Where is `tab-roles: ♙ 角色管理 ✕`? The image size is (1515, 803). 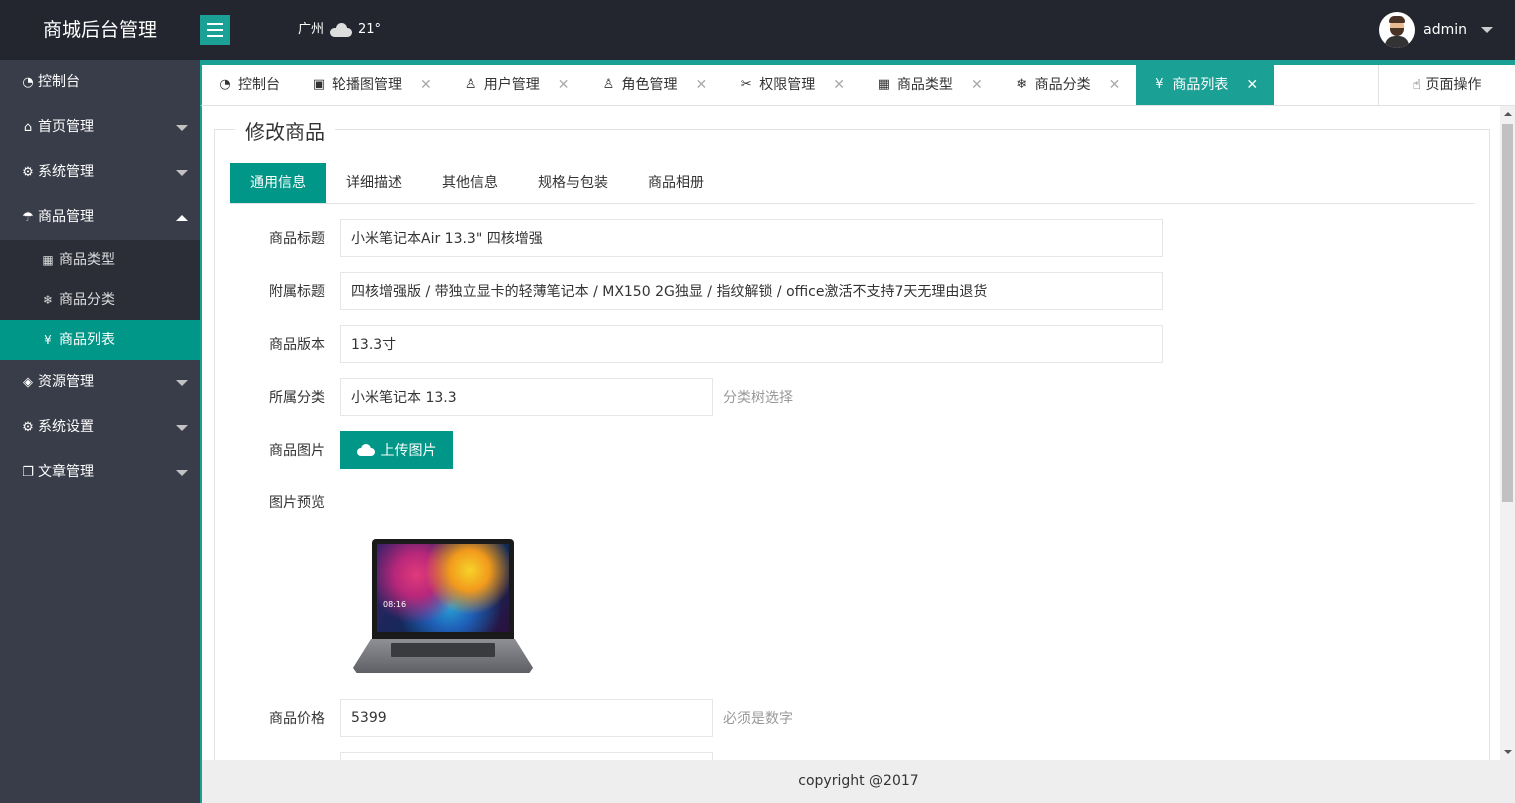 tab-roles: ♙ 角色管理 ✕ is located at coordinates (654, 85).